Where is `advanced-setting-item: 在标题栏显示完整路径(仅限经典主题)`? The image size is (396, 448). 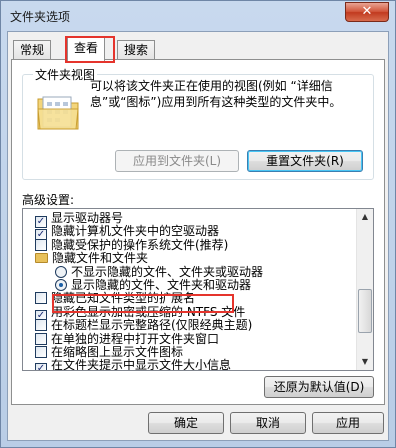 advanced-setting-item: 在标题栏显示完整路径(仅限经典主题) is located at coordinates (143, 325).